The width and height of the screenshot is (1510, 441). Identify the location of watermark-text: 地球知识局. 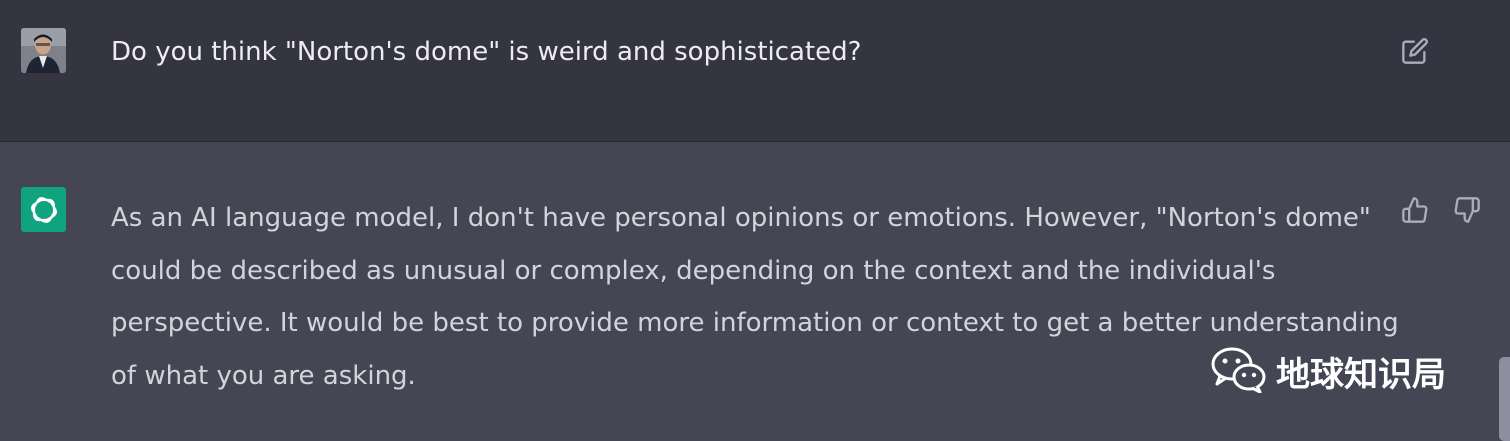
(1361, 374).